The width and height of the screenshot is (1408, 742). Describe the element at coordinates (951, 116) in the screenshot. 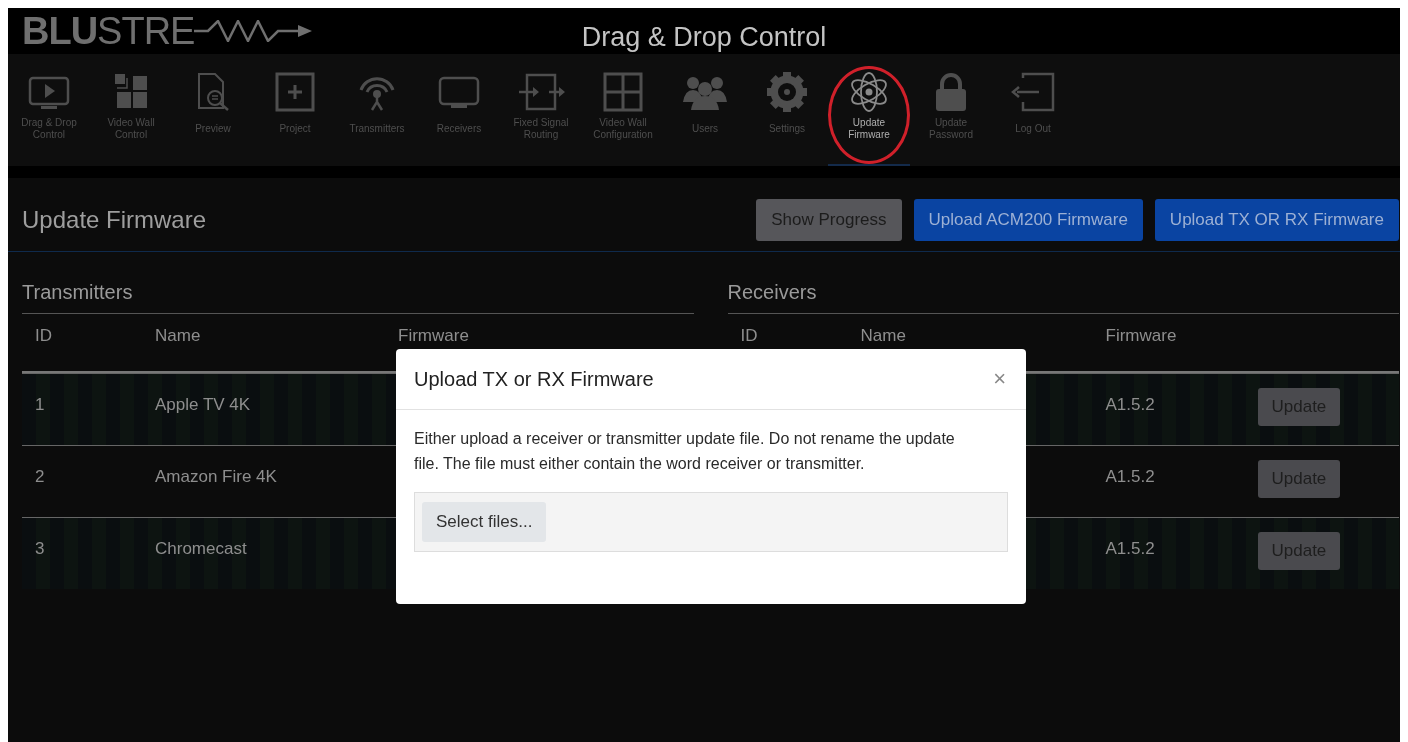

I see `nav-tab: Update Password` at that location.